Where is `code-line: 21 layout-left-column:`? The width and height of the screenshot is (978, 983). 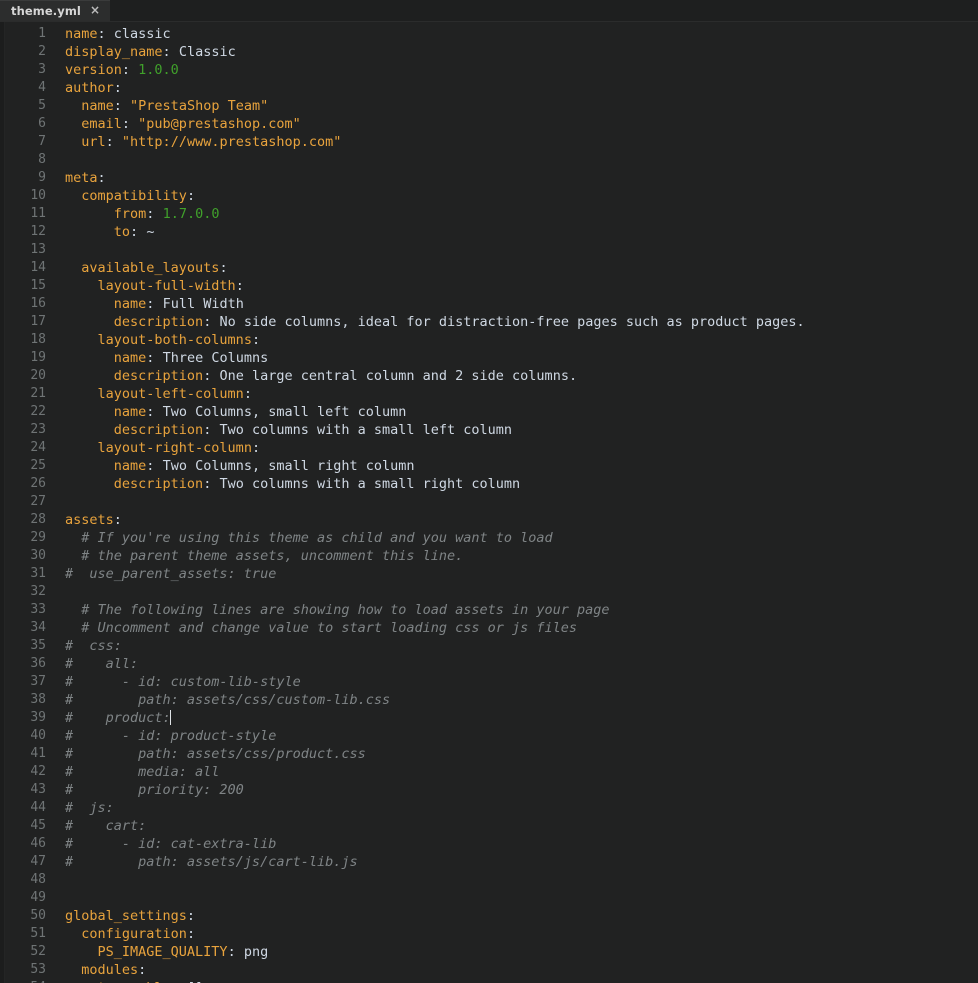
code-line: 21 layout-left-column: is located at coordinates (491, 394).